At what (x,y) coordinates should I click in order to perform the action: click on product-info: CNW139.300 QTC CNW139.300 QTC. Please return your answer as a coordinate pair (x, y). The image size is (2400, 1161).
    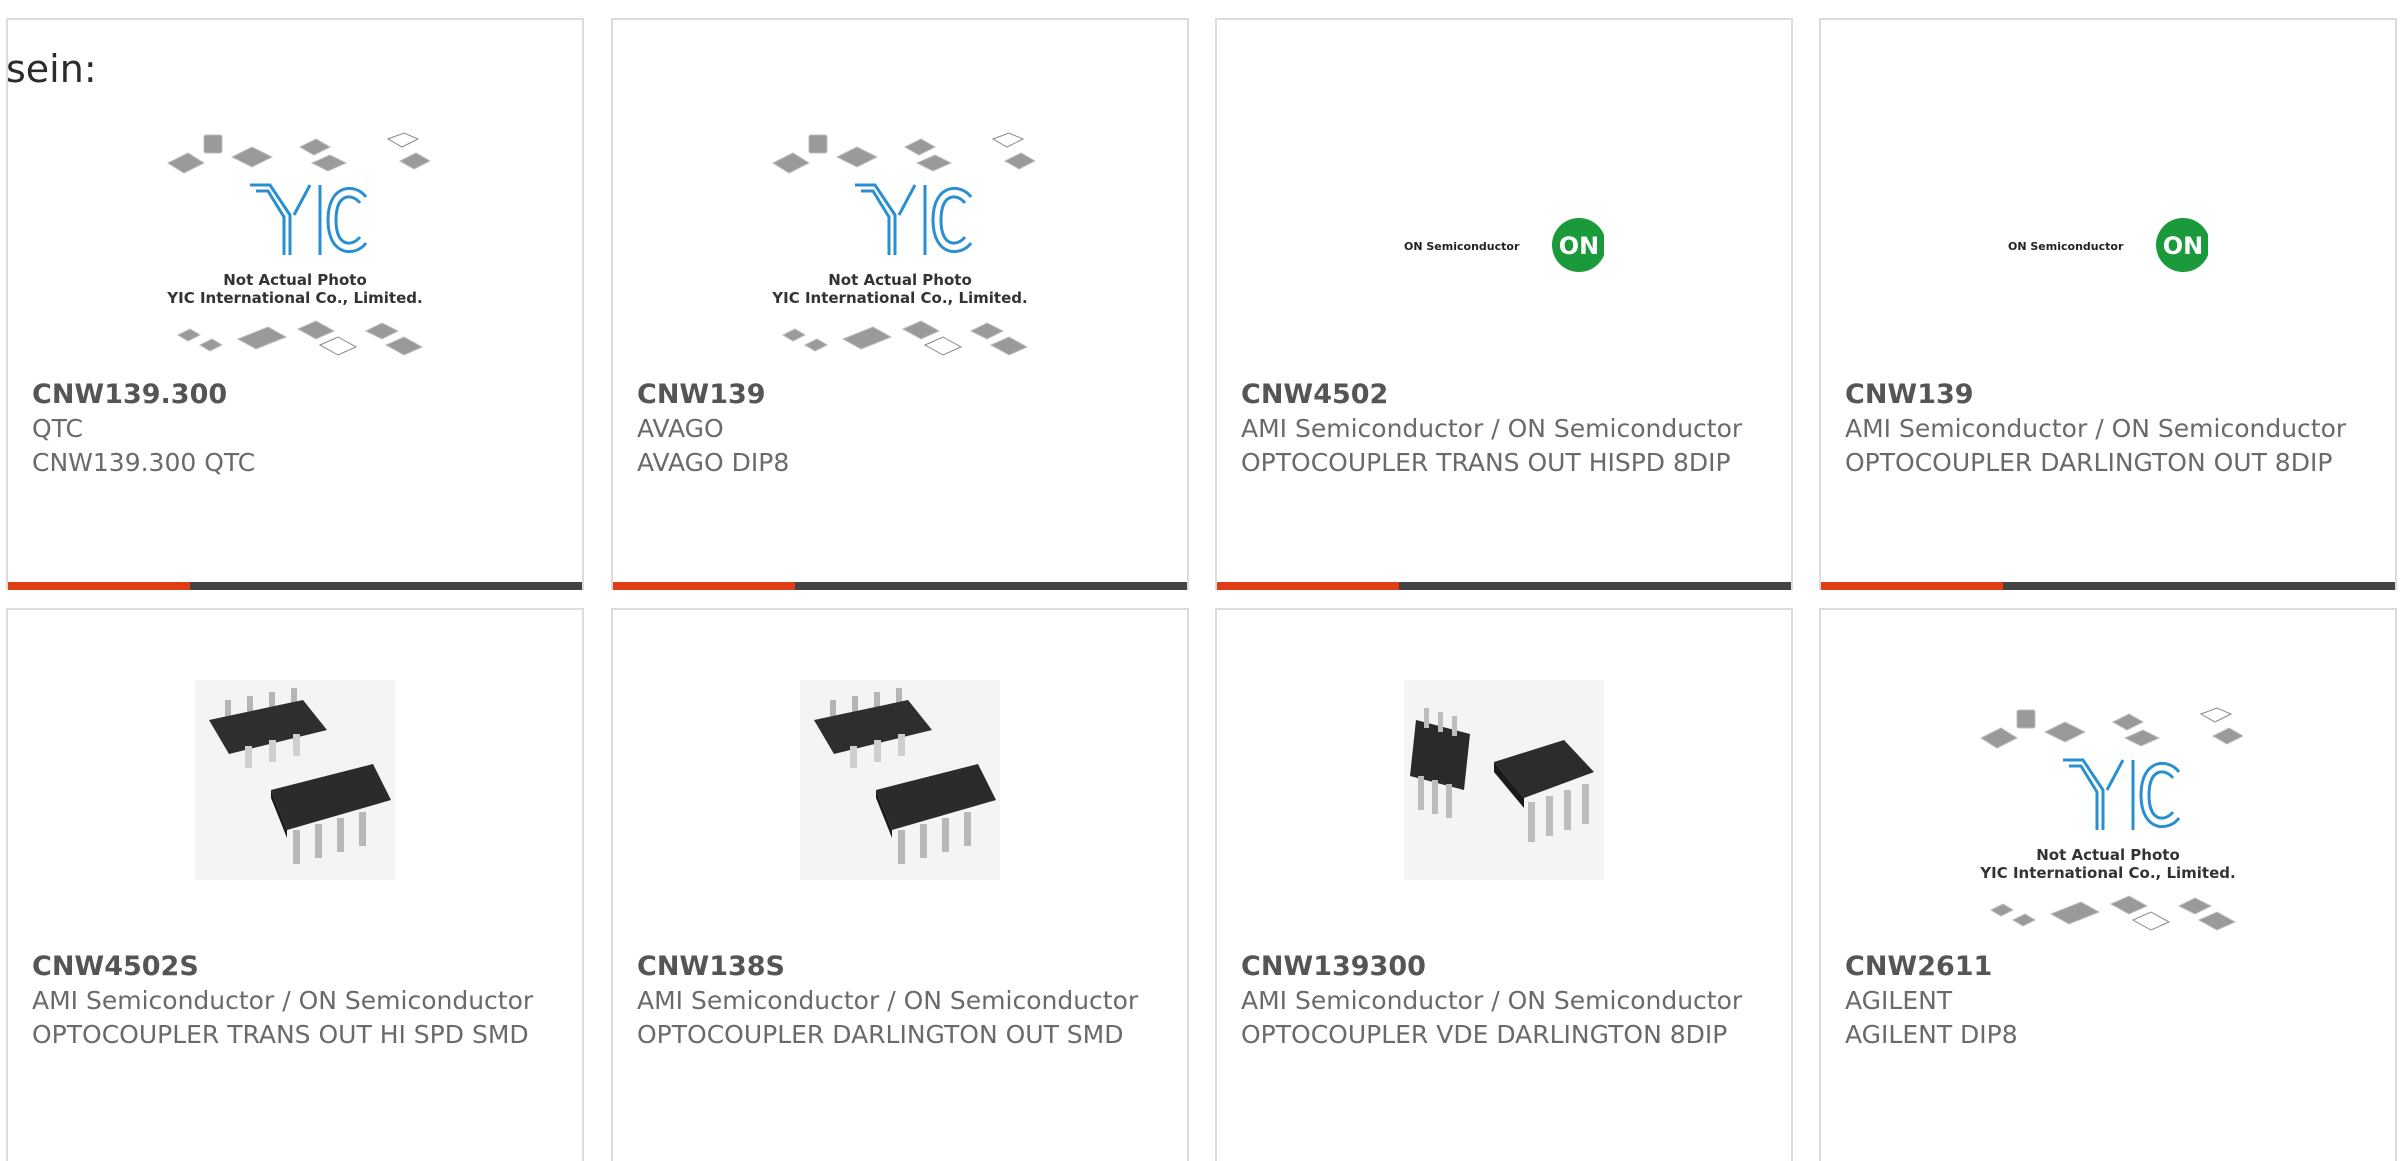
    Looking at the image, I should click on (297, 429).